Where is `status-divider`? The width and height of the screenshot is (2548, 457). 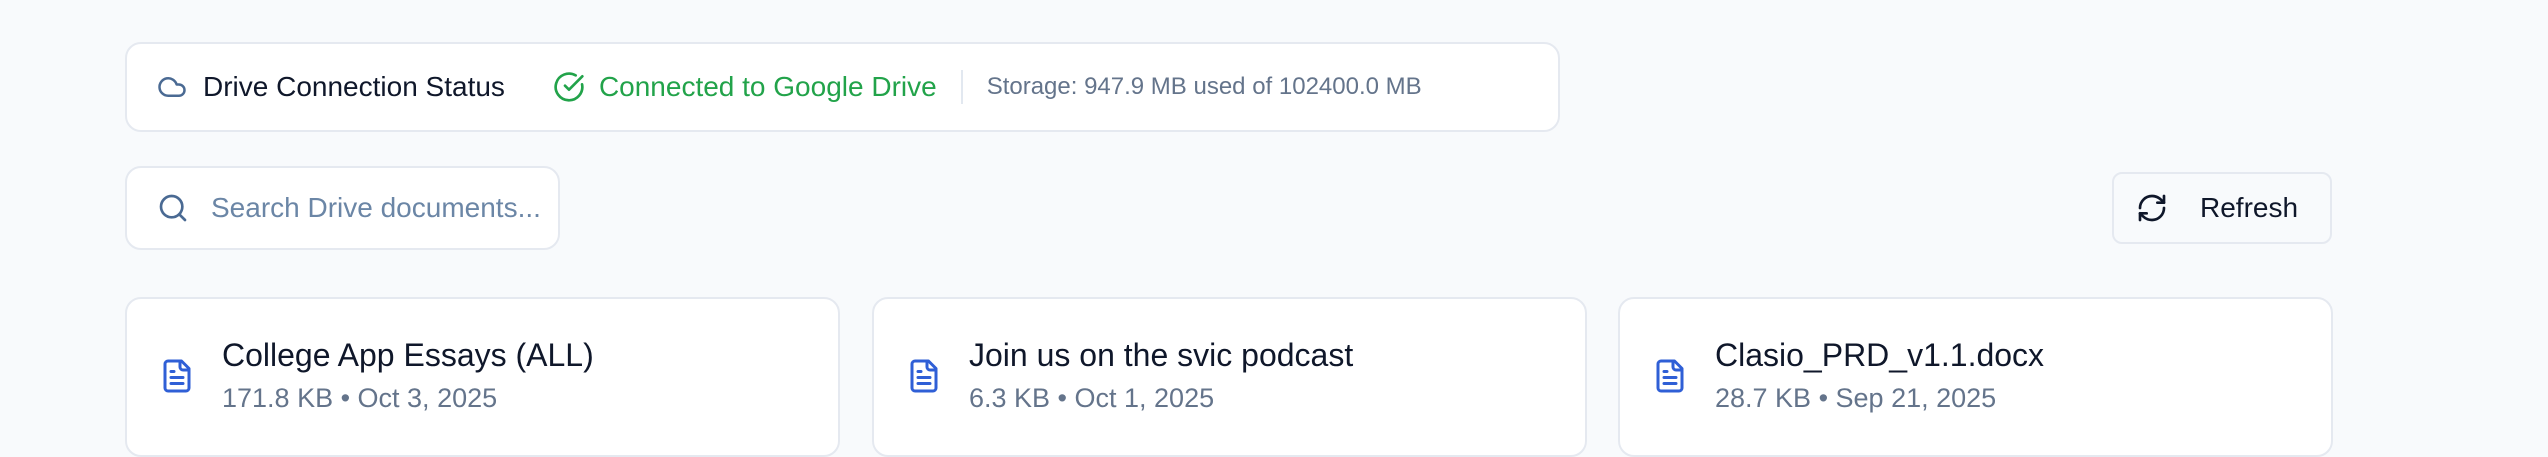
status-divider is located at coordinates (961, 87).